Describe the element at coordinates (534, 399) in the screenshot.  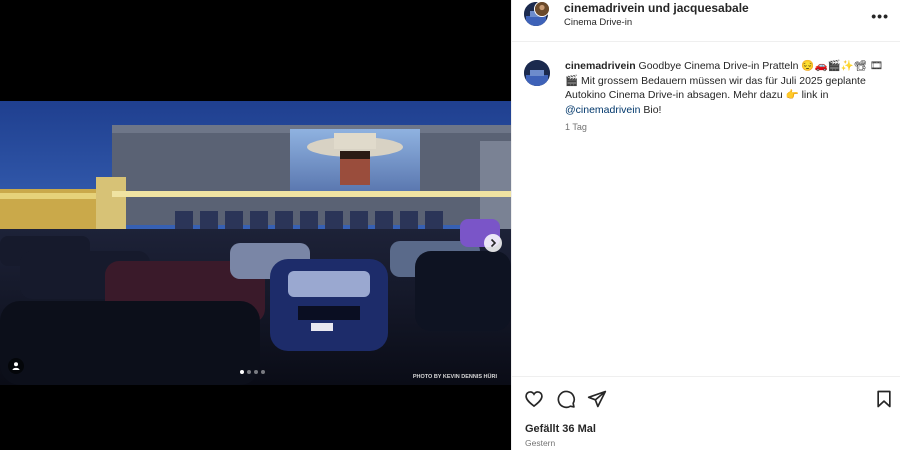
I see `heart-icon` at that location.